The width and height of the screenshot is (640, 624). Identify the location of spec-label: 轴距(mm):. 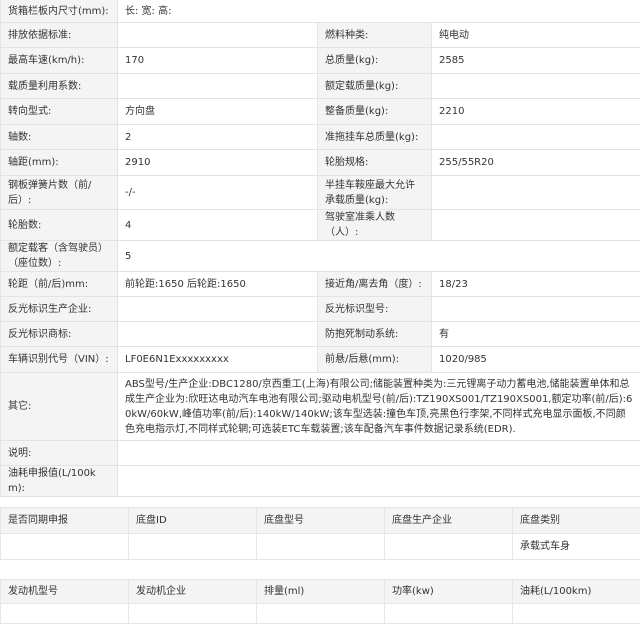
(59, 163).